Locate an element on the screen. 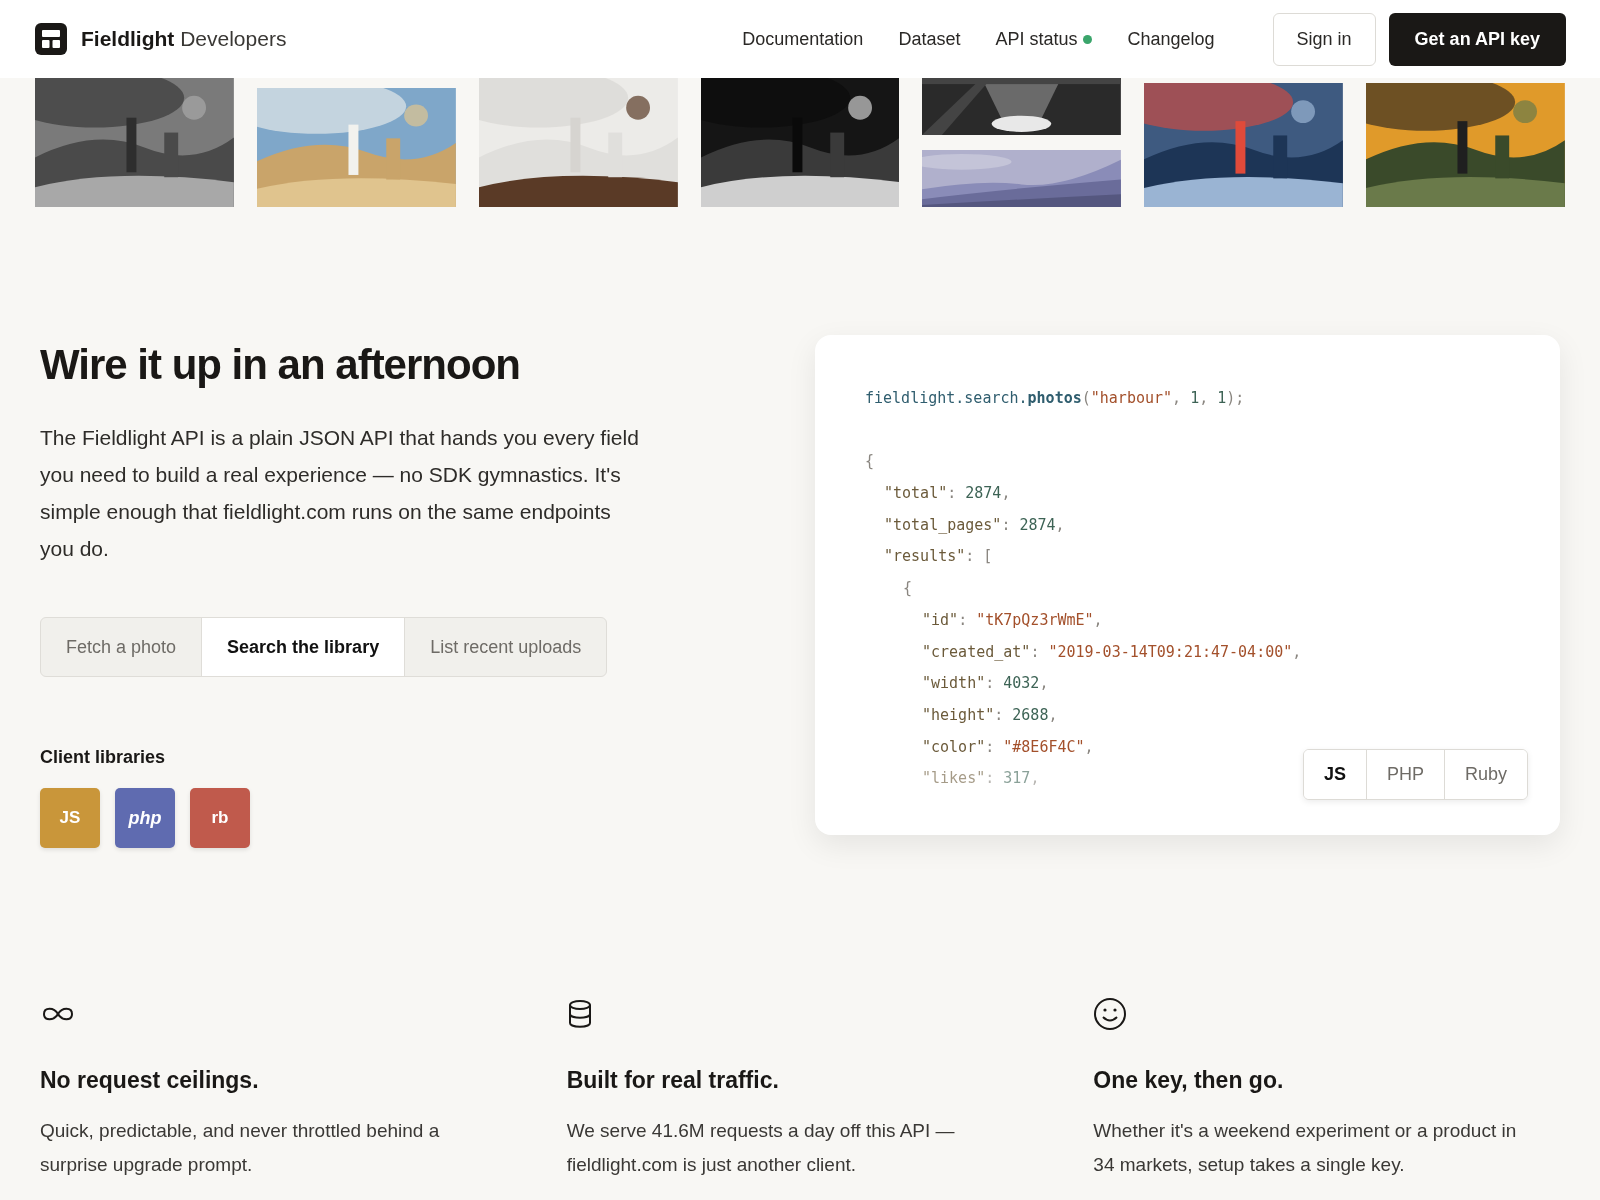 The height and width of the screenshot is (1200, 1600). library-badge: php is located at coordinates (145, 818).